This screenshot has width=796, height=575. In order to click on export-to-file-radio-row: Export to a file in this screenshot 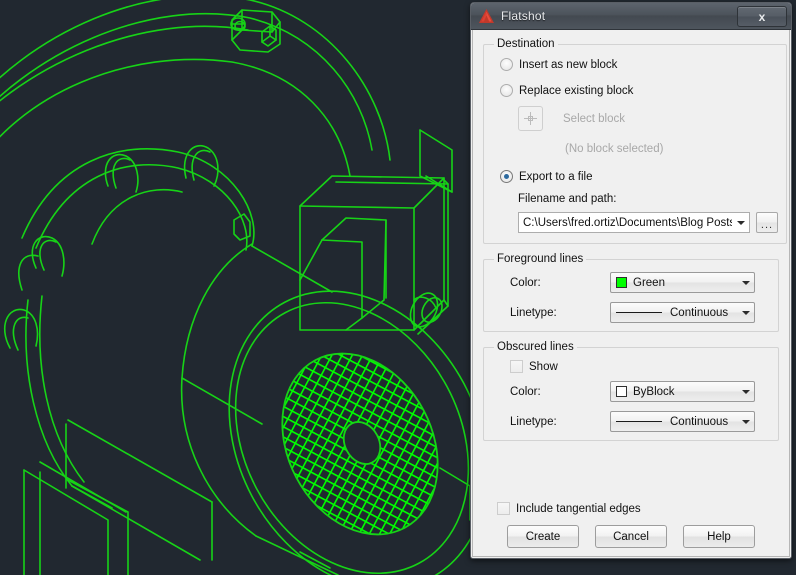, I will do `click(639, 176)`.